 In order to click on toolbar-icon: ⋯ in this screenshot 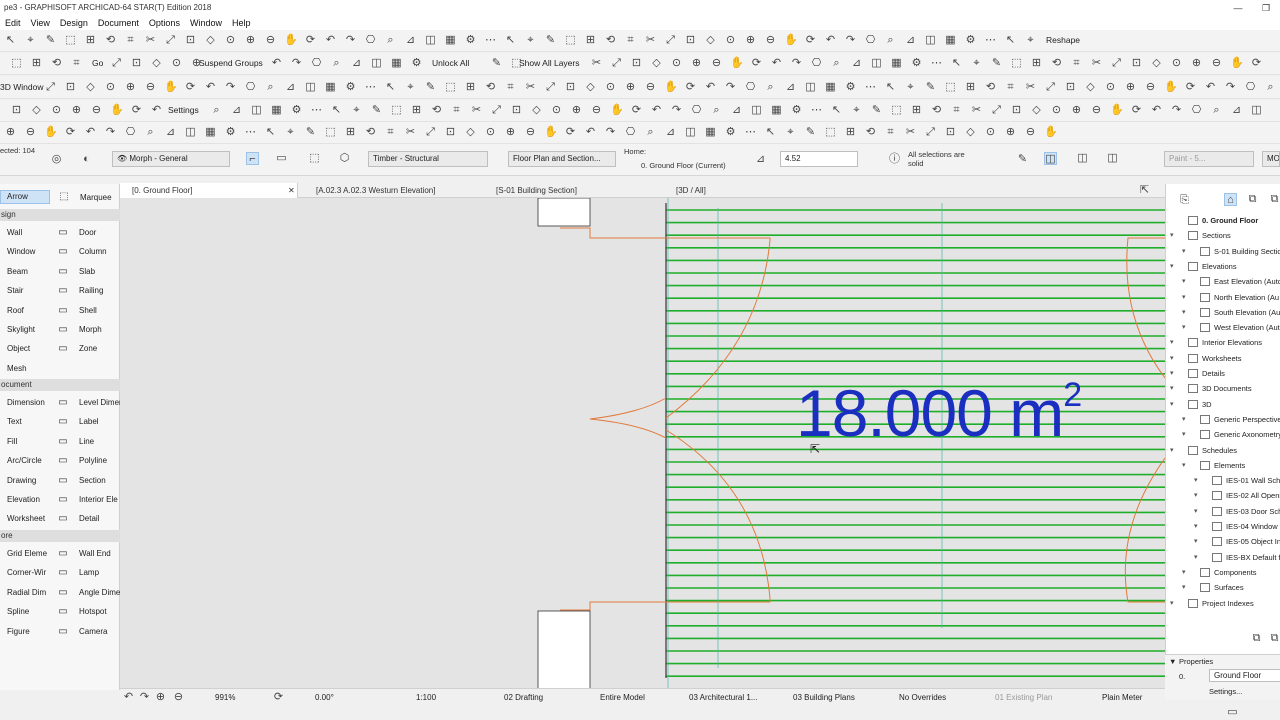, I will do `click(750, 132)`.